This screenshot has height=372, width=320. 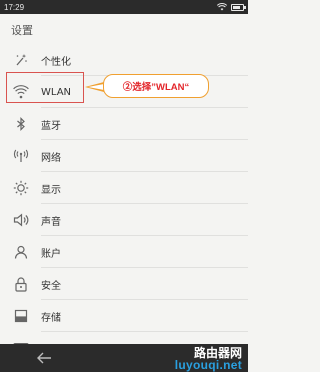 I want to click on storage-icon, so click(x=21, y=316).